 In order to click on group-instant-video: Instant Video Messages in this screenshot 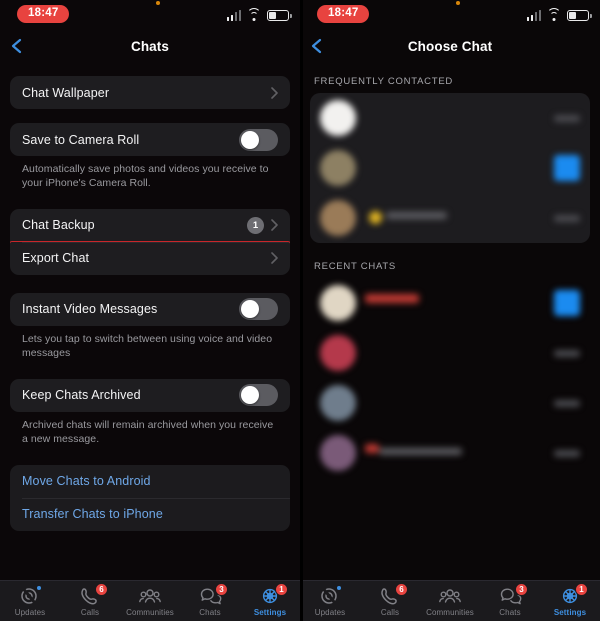, I will do `click(150, 309)`.